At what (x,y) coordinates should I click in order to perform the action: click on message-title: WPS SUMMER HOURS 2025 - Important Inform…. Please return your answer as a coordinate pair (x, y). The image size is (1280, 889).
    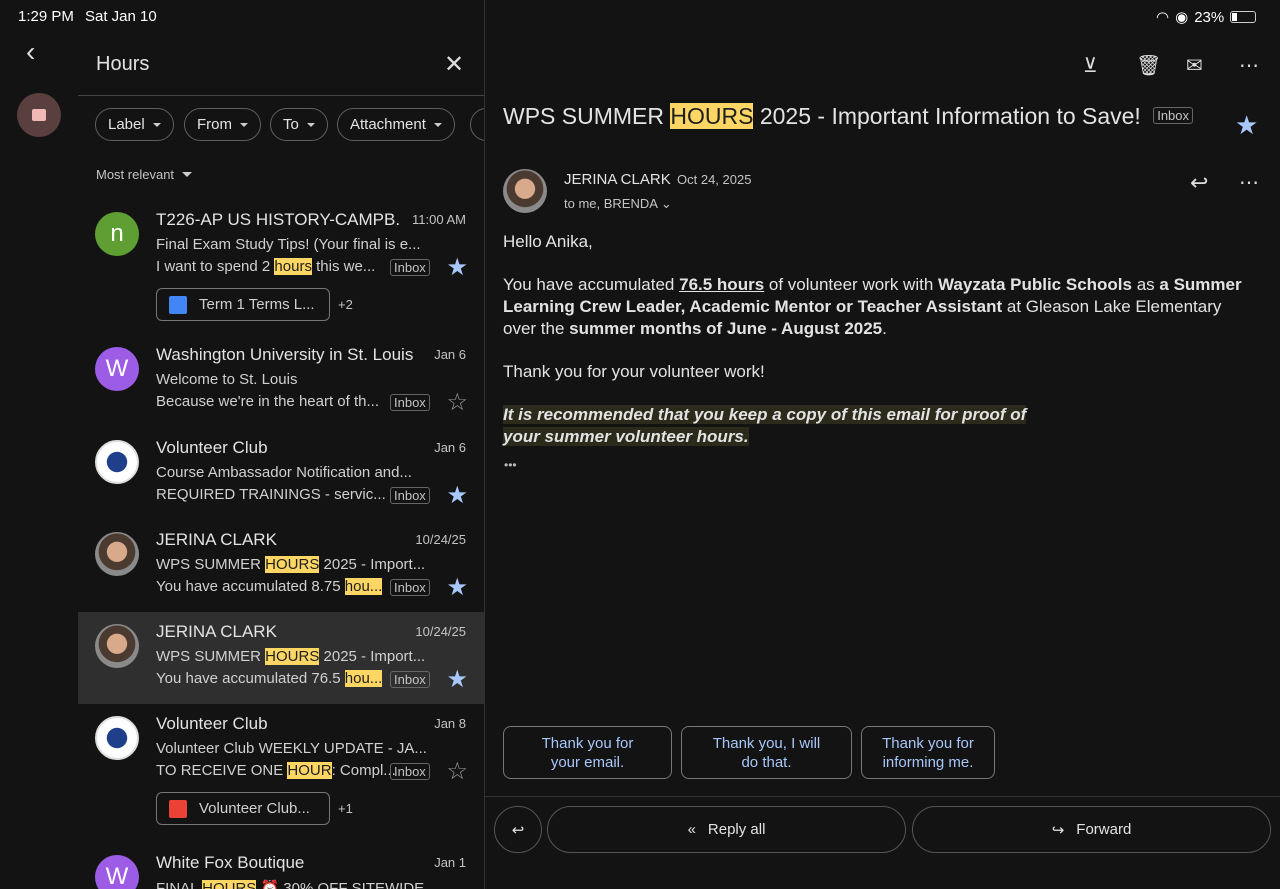
    Looking at the image, I should click on (848, 116).